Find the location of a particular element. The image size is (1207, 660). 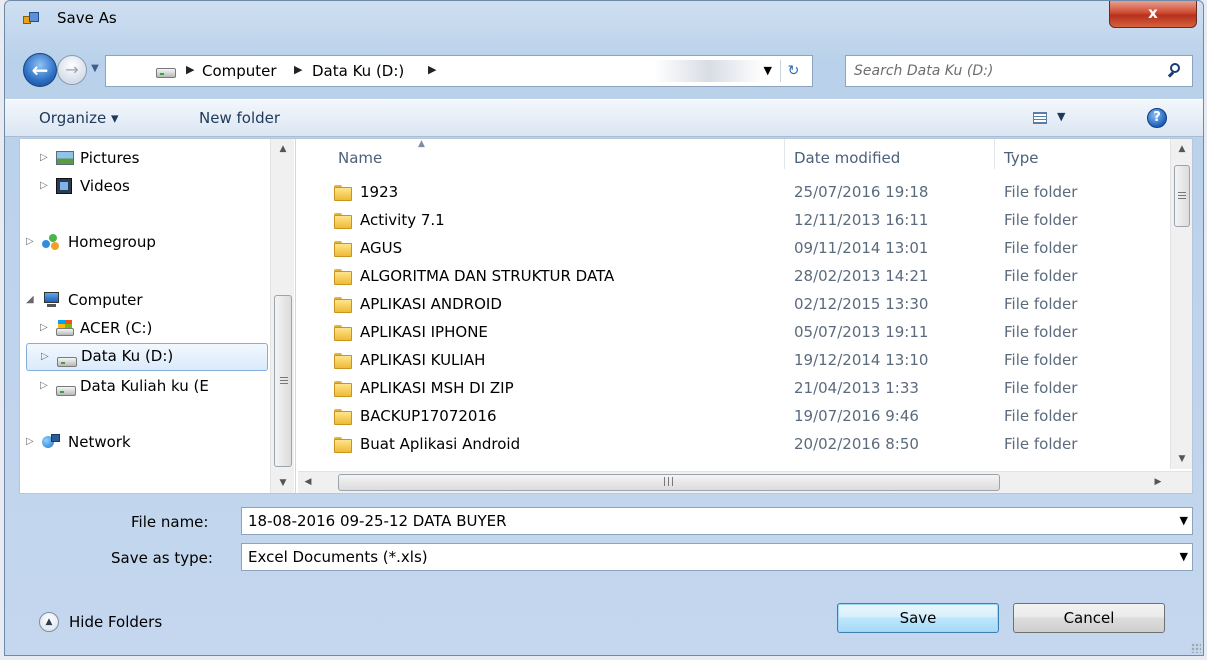

scrollbar-thumb: ||| is located at coordinates (669, 482).